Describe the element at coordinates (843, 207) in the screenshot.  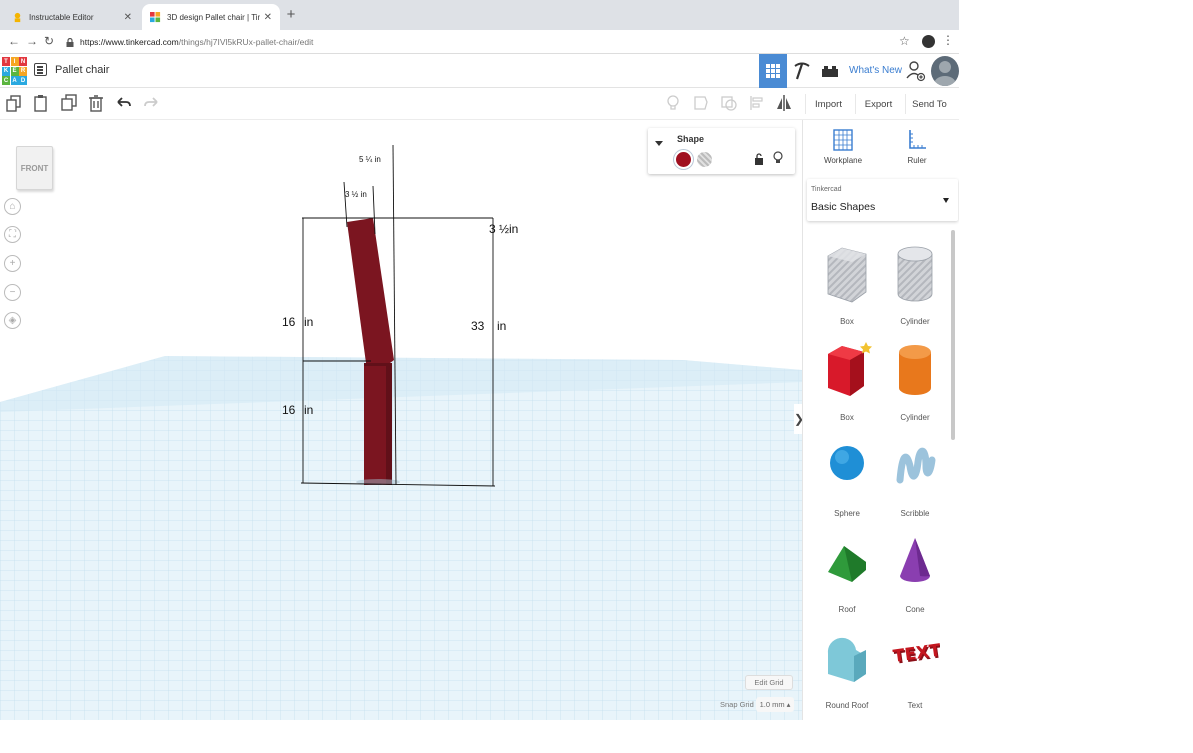
I see `library-name: Basic Shapes` at that location.